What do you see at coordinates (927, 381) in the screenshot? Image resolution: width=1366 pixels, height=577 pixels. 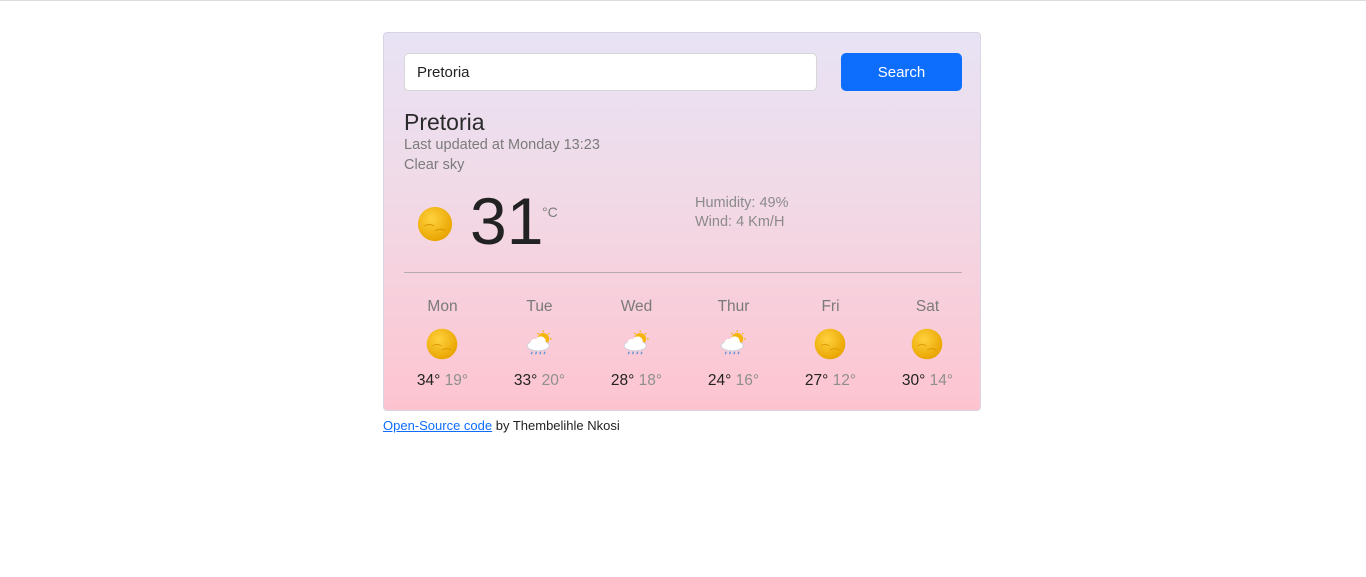 I see `forecast-temperatures: 30° 14°` at bounding box center [927, 381].